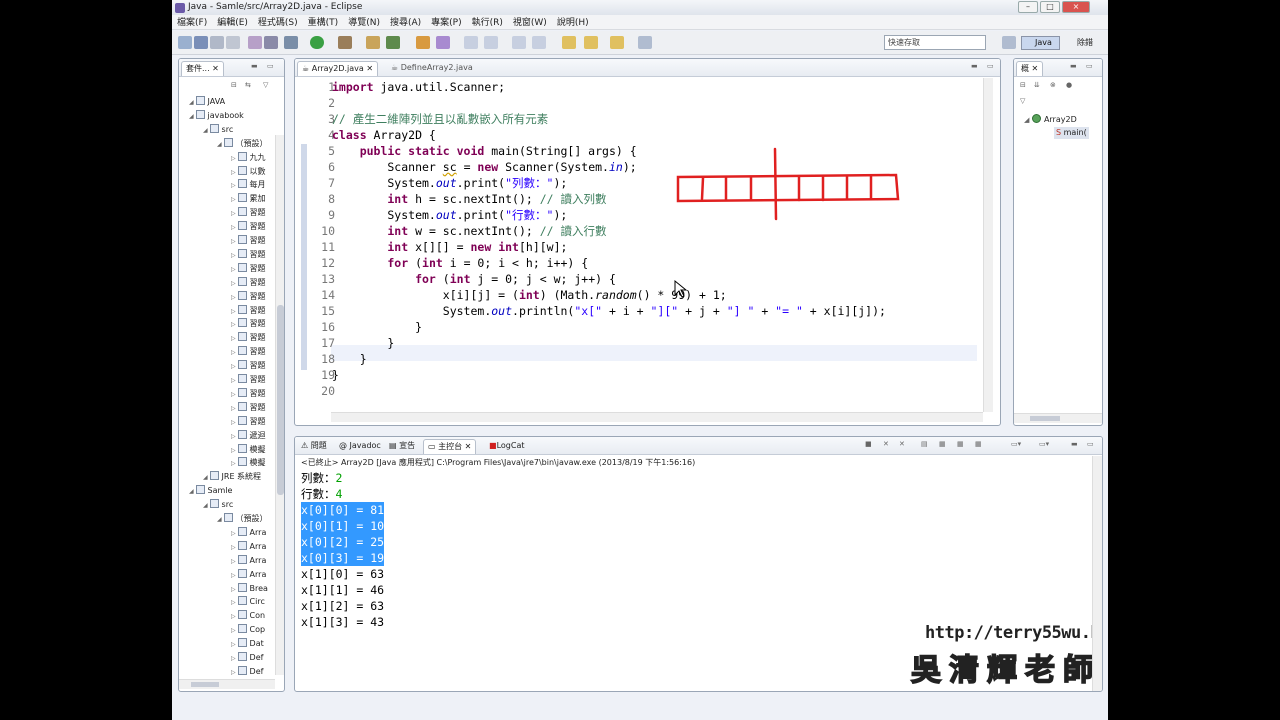  What do you see at coordinates (342, 606) in the screenshot?
I see `console-output-line: x[1][2] = 63` at bounding box center [342, 606].